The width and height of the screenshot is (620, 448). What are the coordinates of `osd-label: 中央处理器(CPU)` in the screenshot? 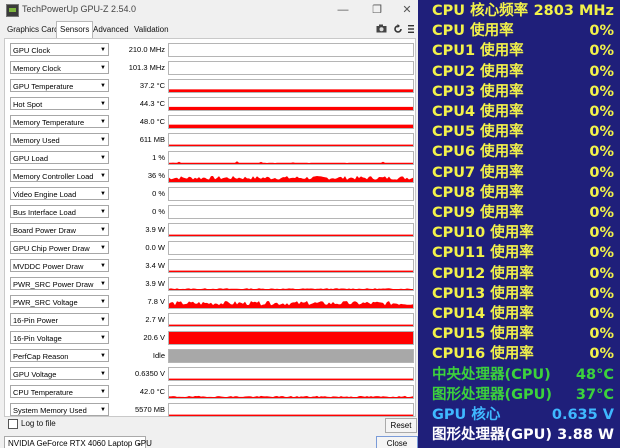 It's located at (491, 374).